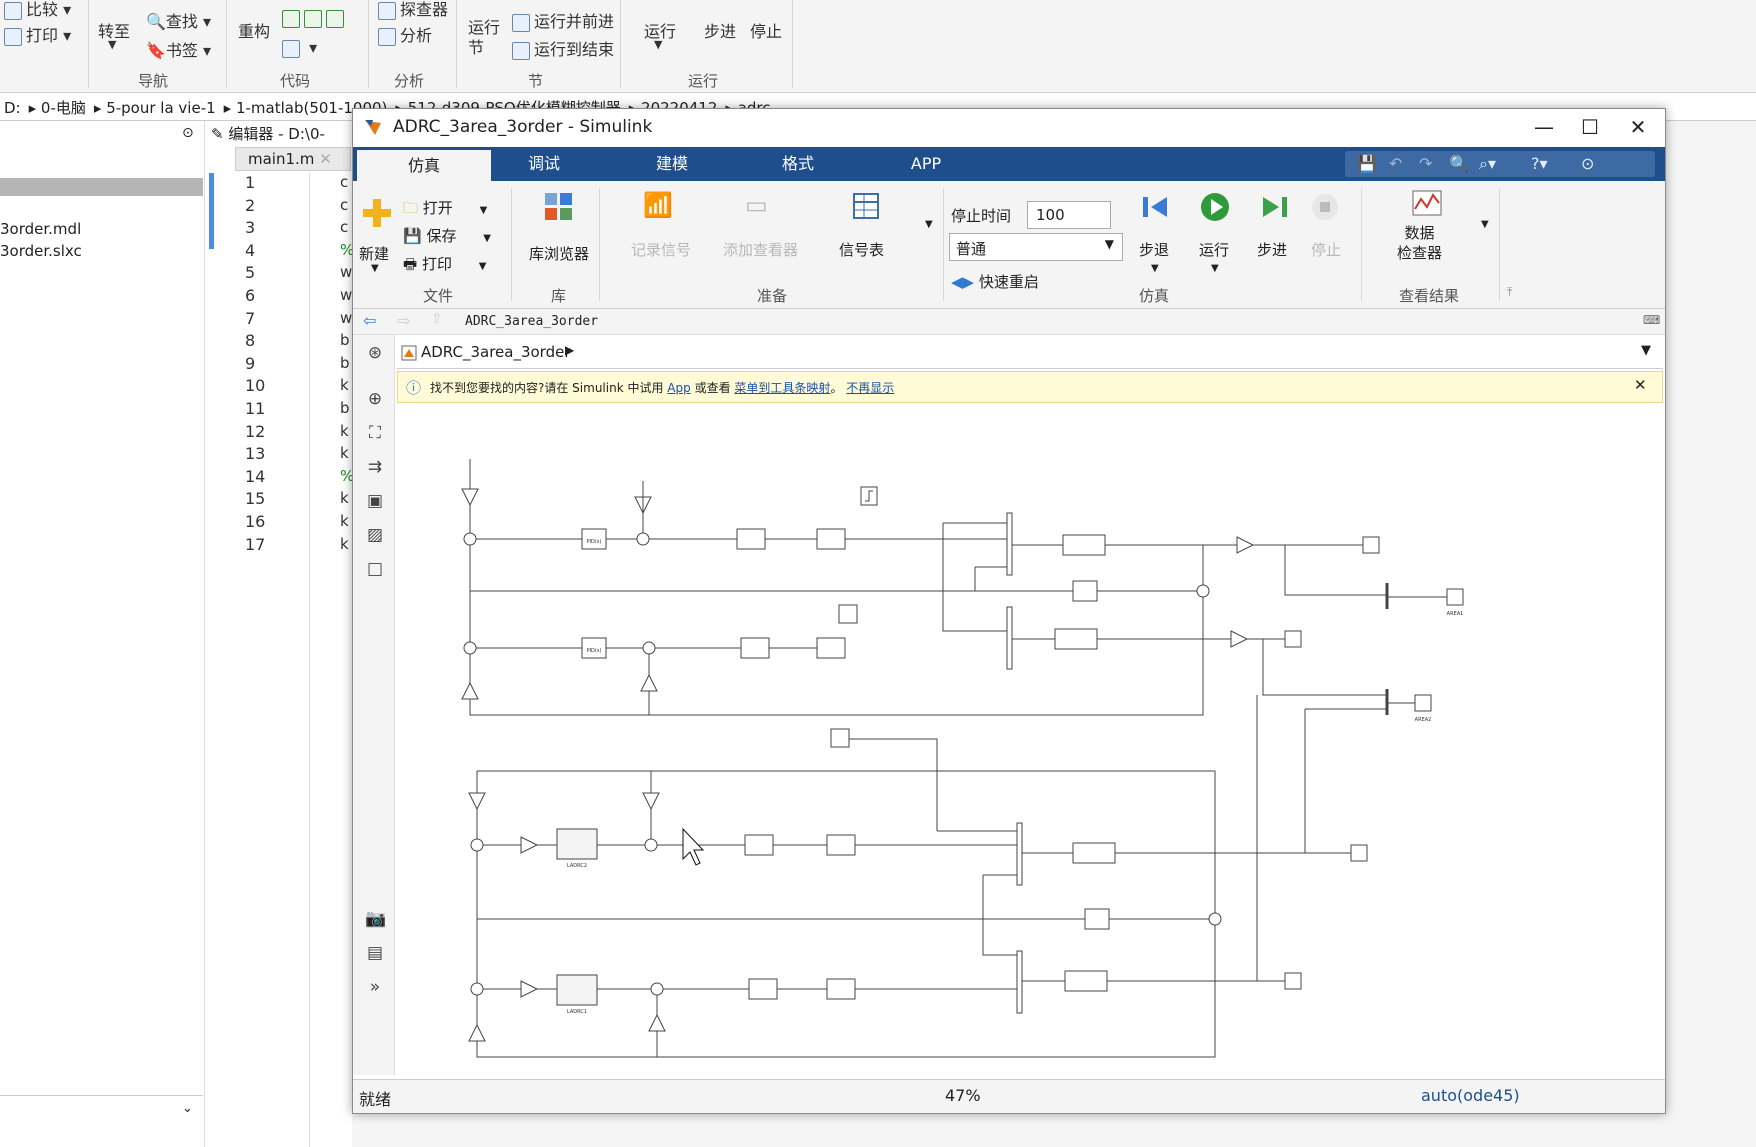 This screenshot has height=1147, width=1756. What do you see at coordinates (1459, 163) in the screenshot?
I see `search-icon: 🔍` at bounding box center [1459, 163].